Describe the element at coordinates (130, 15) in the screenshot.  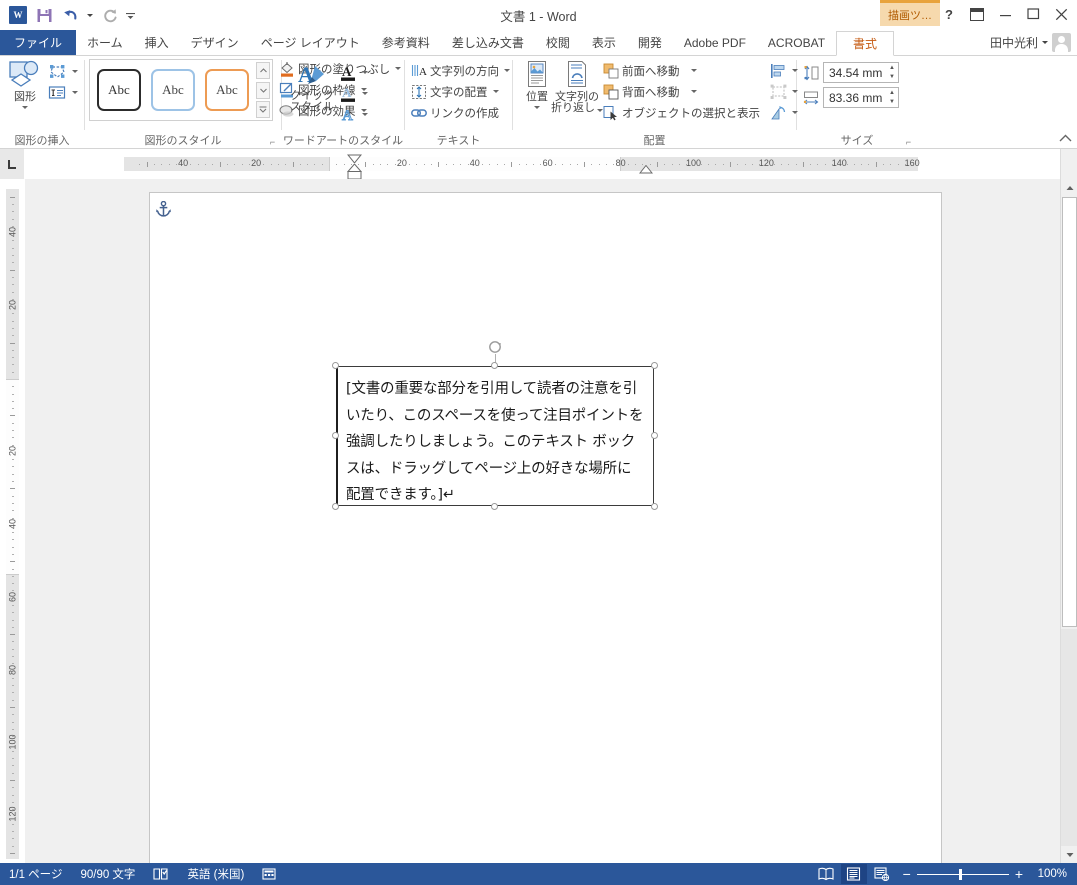
I see `customize-qat-icon` at that location.